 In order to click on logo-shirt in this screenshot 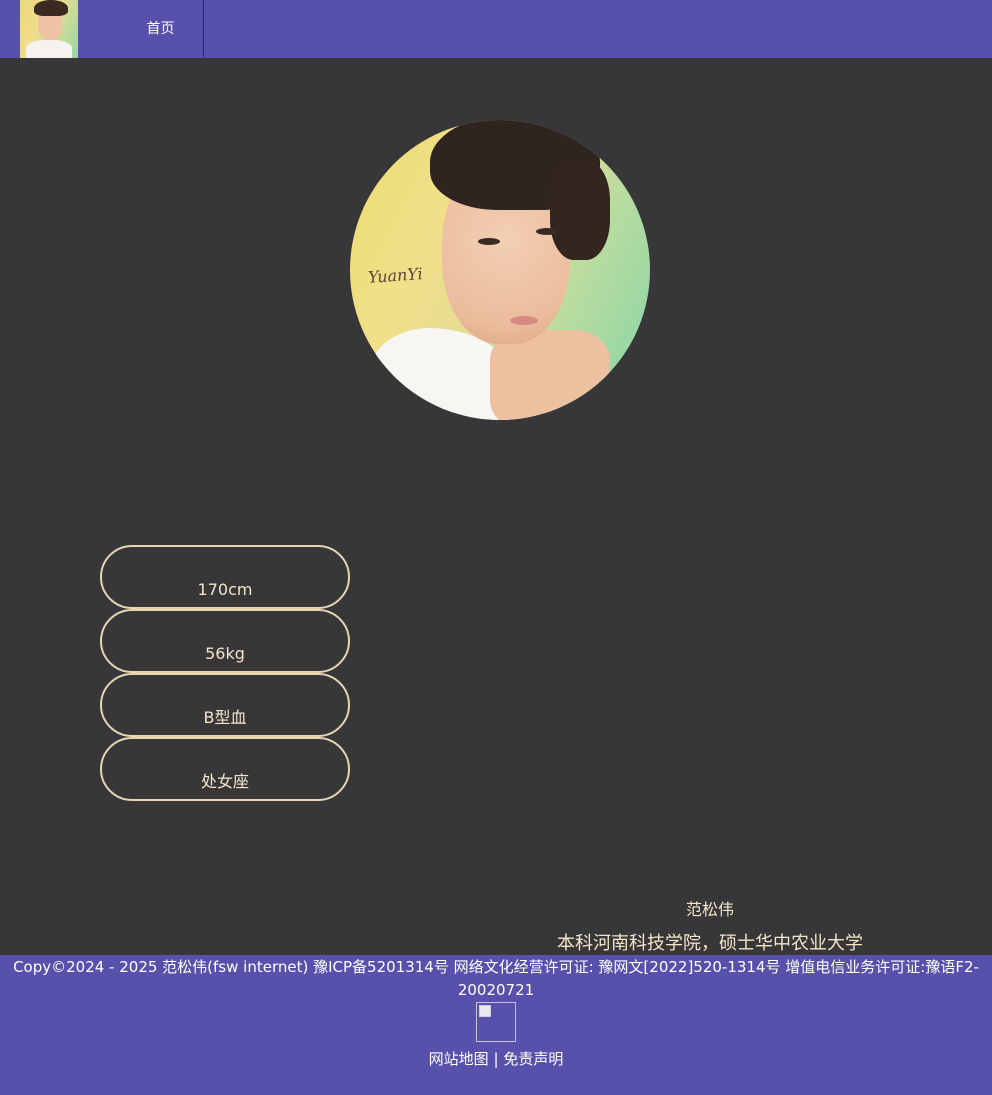, I will do `click(49, 49)`.